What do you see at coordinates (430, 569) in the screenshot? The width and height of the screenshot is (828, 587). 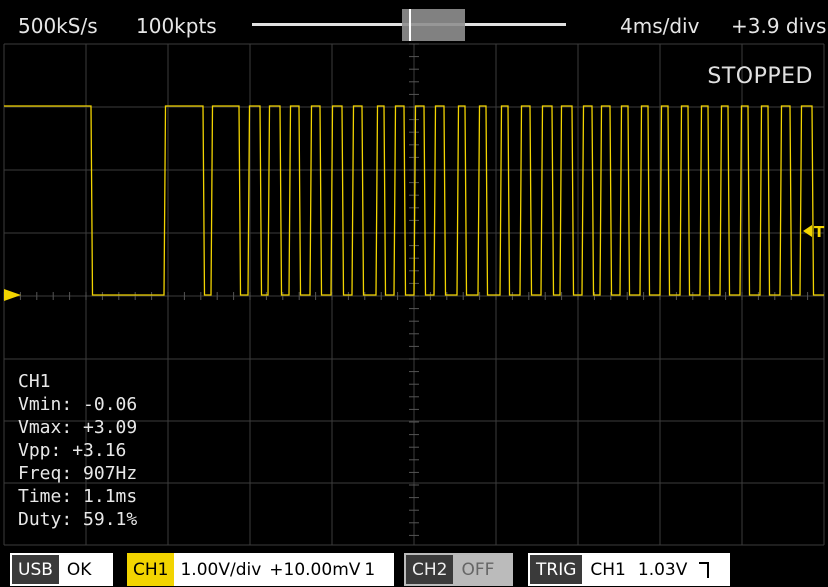 I see `ch2-tag: CH2` at bounding box center [430, 569].